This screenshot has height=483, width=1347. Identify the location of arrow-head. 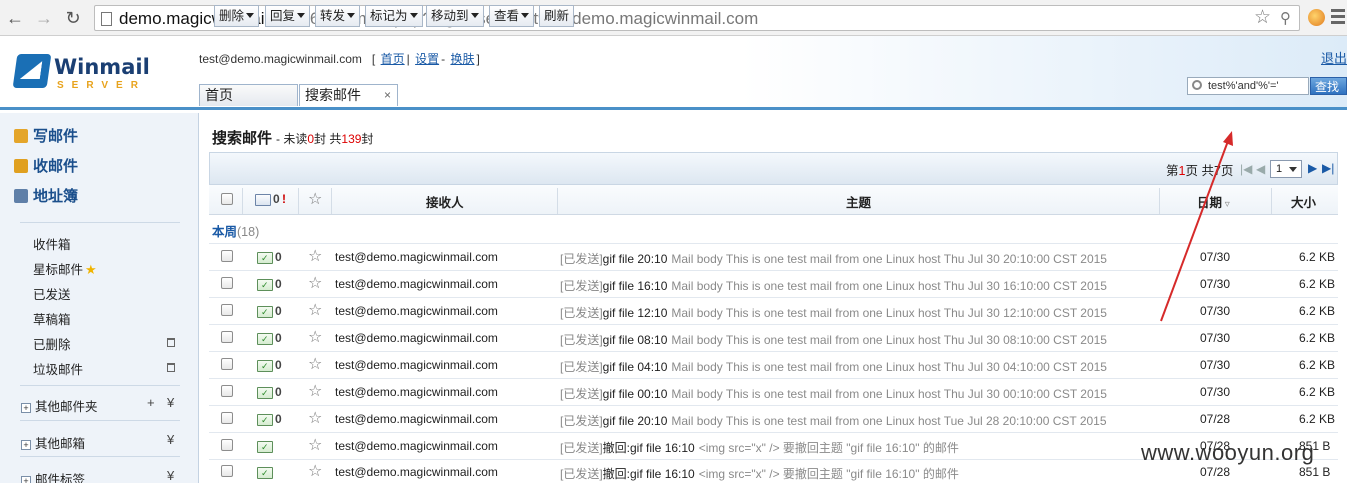
(1228, 138).